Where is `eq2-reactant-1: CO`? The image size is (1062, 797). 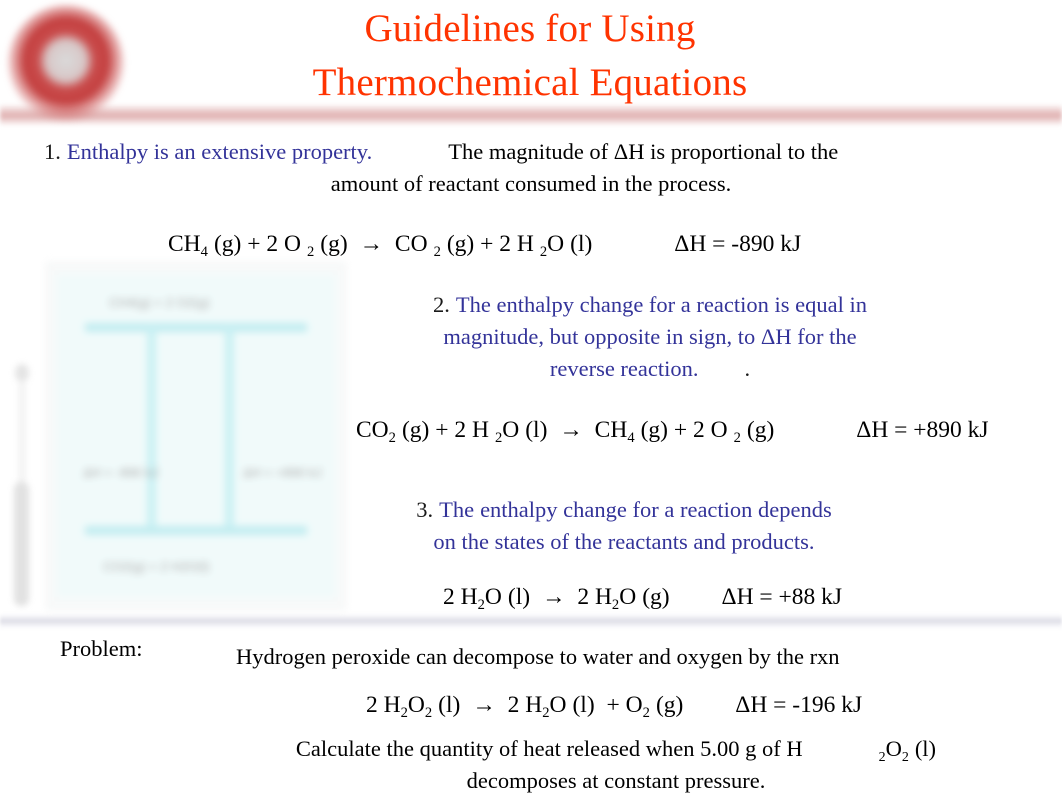
eq2-reactant-1: CO is located at coordinates (372, 430).